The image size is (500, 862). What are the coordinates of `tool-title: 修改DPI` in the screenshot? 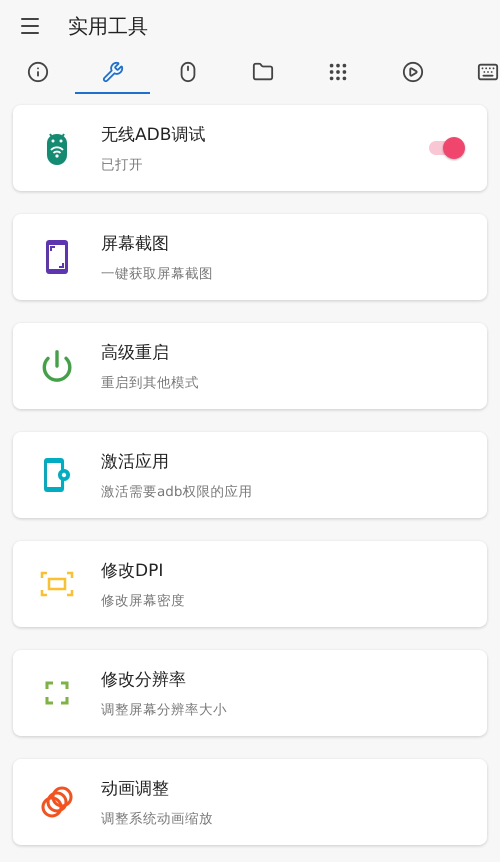 It's located at (132, 571).